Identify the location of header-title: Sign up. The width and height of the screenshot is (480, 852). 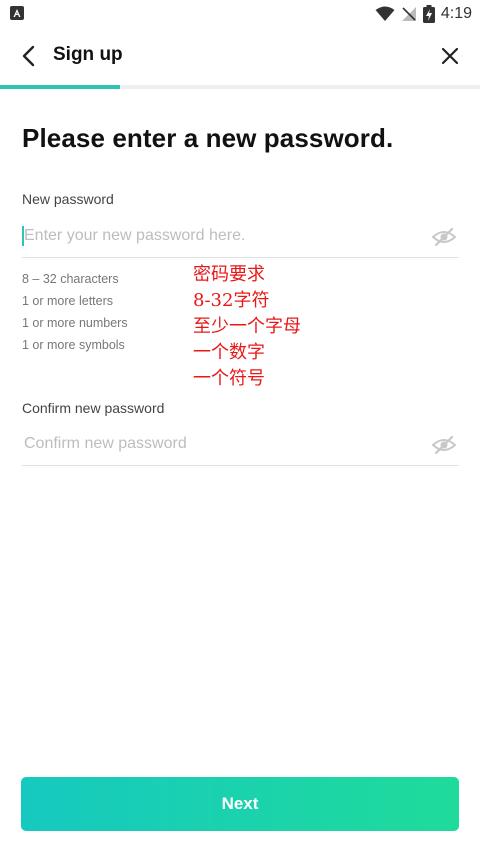
(88, 54).